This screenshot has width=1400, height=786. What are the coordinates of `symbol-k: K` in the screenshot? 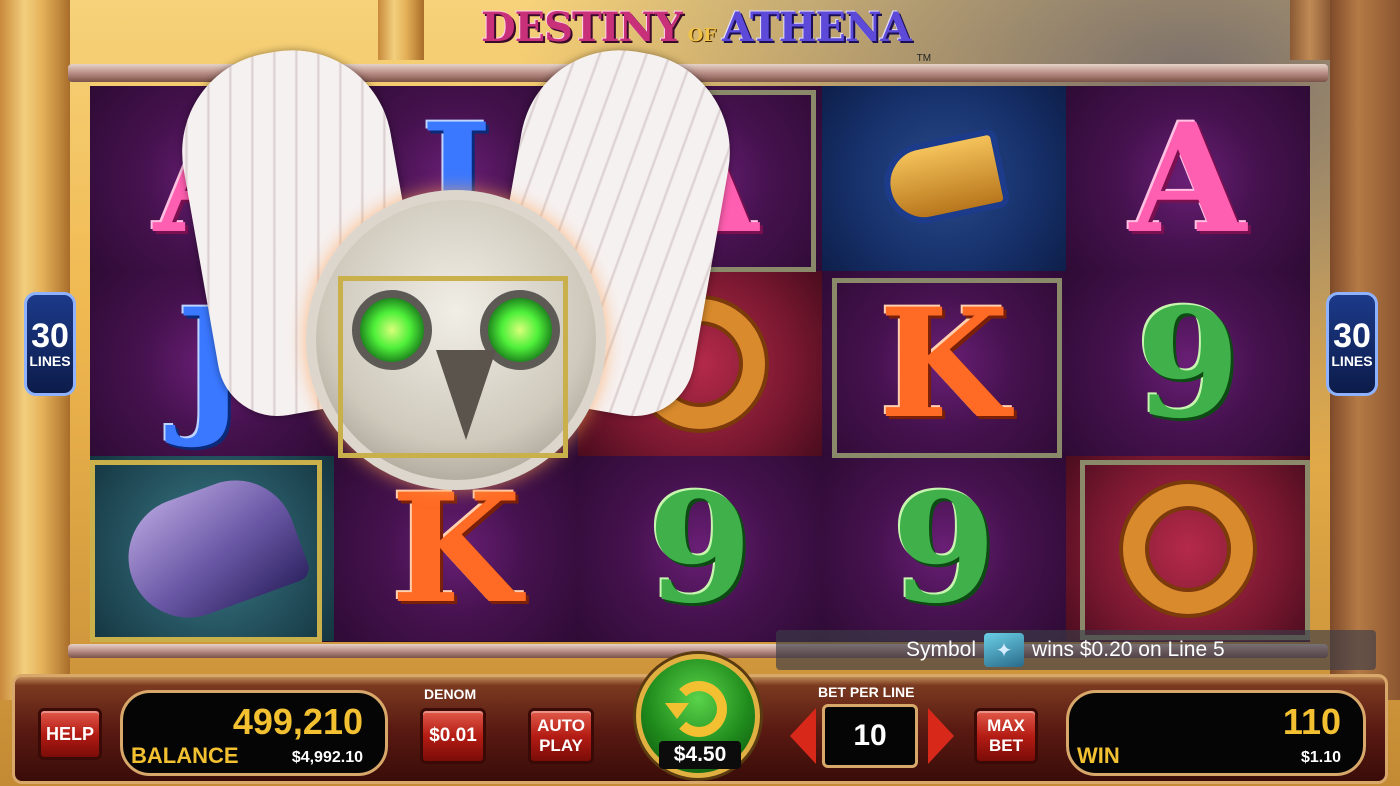 It's located at (944, 363).